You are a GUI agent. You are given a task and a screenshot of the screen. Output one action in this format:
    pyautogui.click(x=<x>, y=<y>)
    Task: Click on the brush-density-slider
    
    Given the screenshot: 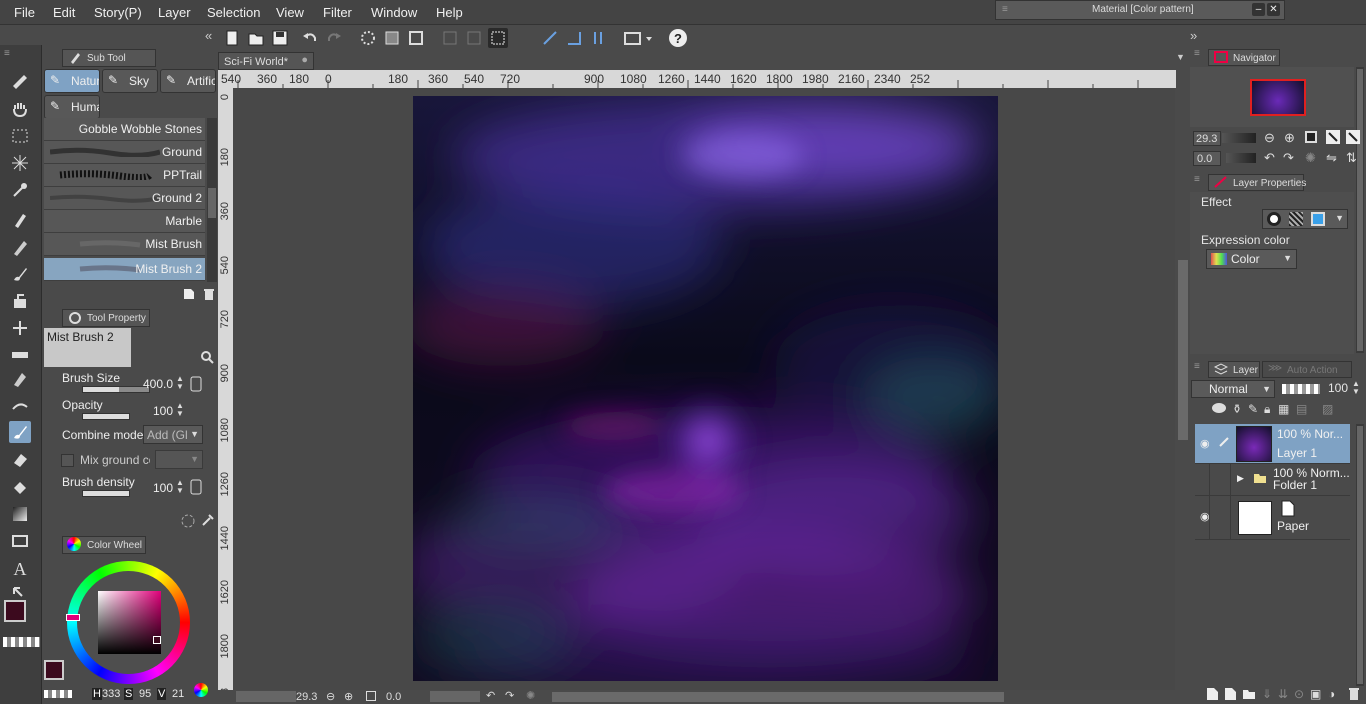 What is the action you would take?
    pyautogui.click(x=106, y=493)
    